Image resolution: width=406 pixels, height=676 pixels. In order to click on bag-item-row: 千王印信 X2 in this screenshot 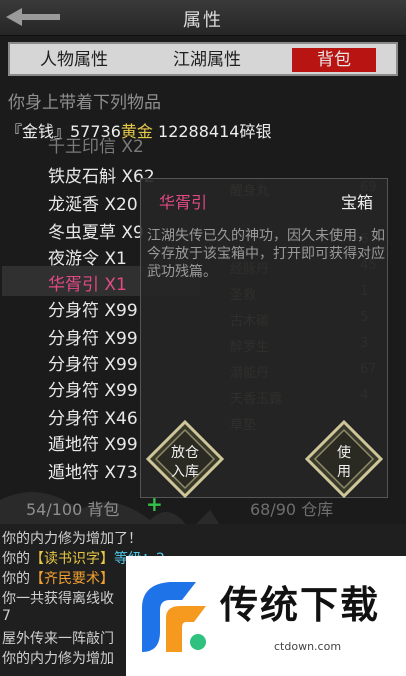, I will do `click(96, 147)`.